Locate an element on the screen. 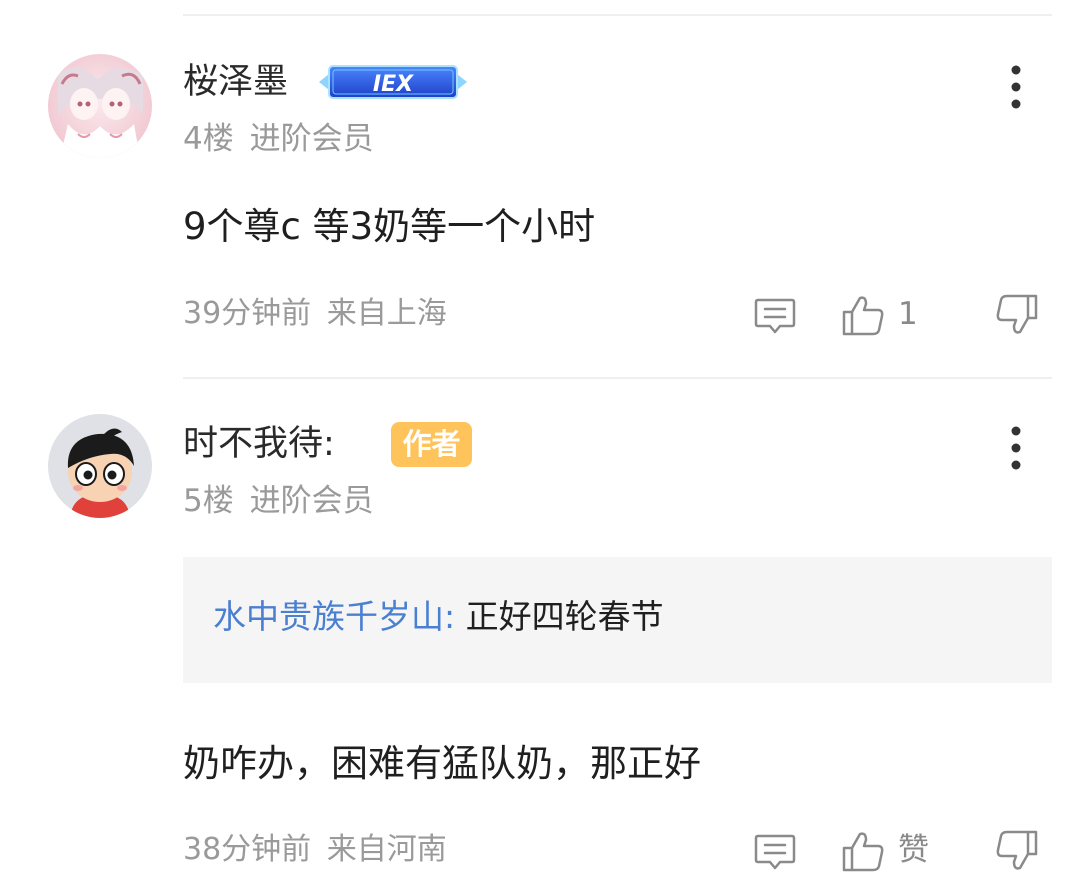 Image resolution: width=1080 pixels, height=878 pixels. quoted-content: 正好四轮春节 is located at coordinates (564, 616).